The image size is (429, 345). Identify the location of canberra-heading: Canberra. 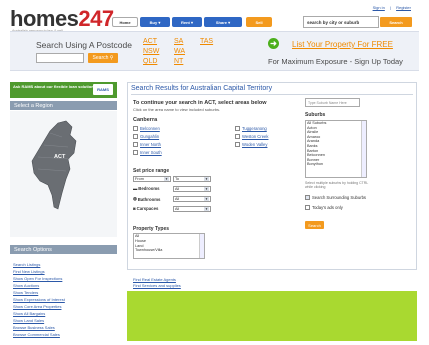
(145, 120).